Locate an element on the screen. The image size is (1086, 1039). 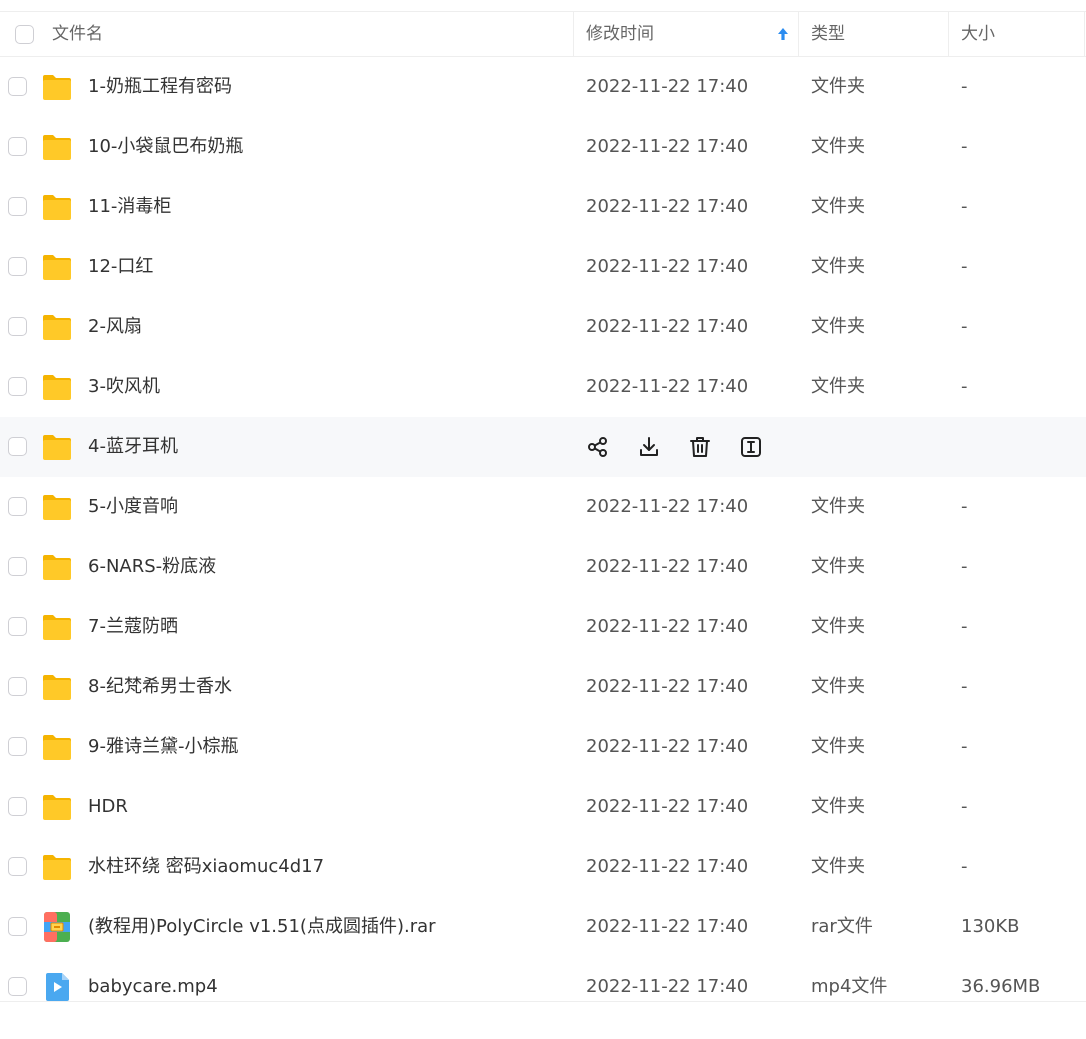
file-name: babycare.mp4 is located at coordinates (153, 987).